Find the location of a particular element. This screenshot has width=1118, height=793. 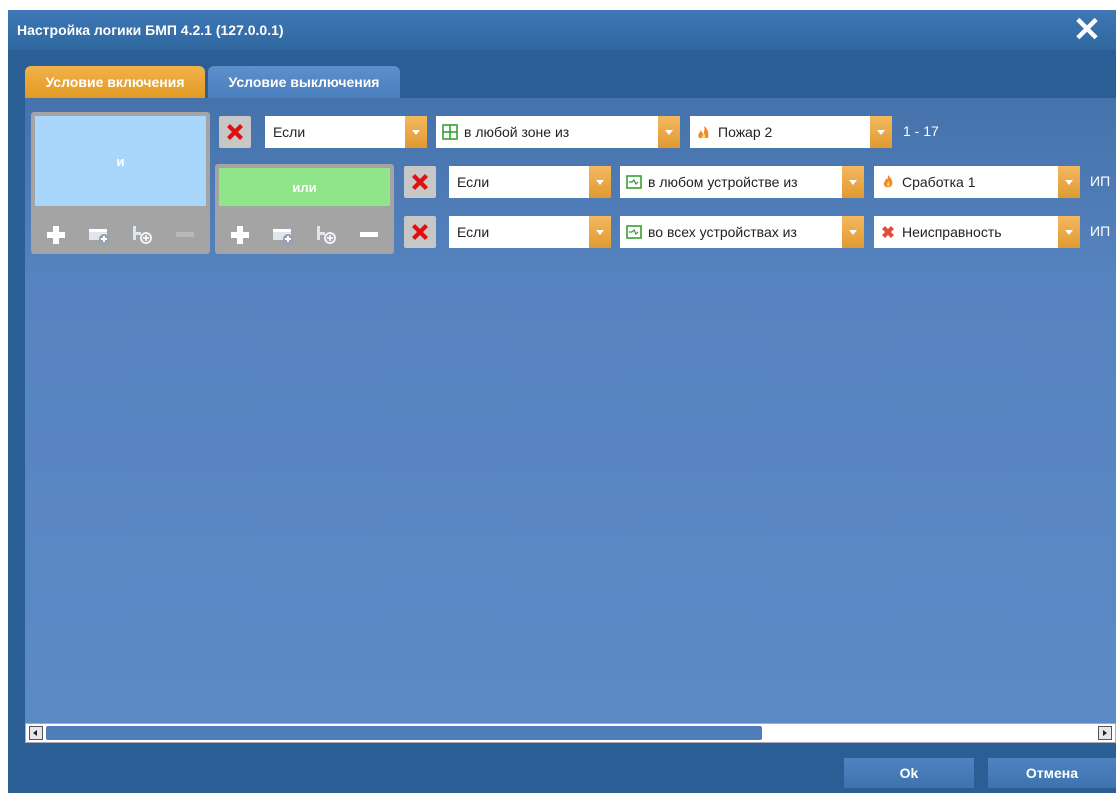

or-group: или is located at coordinates (304, 209).